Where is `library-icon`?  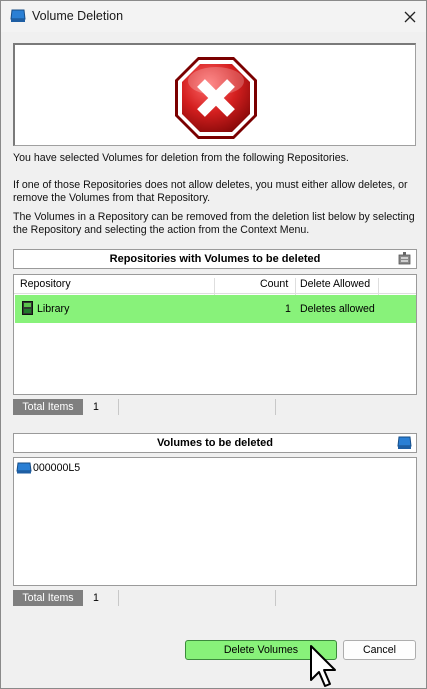 library-icon is located at coordinates (27, 308).